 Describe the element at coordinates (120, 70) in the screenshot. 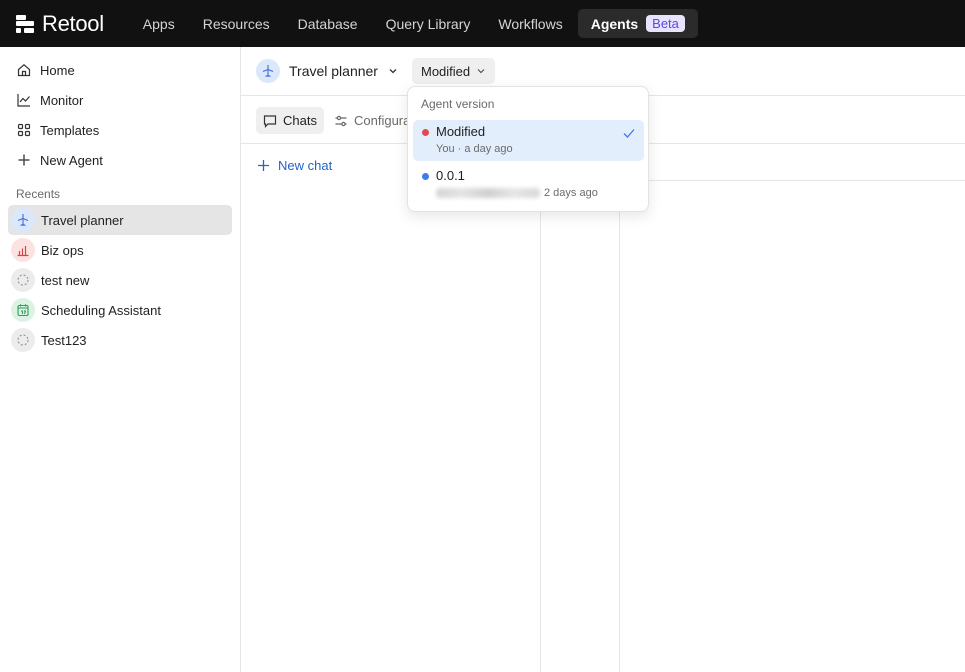

I see `sidebar-item-home: Home` at that location.